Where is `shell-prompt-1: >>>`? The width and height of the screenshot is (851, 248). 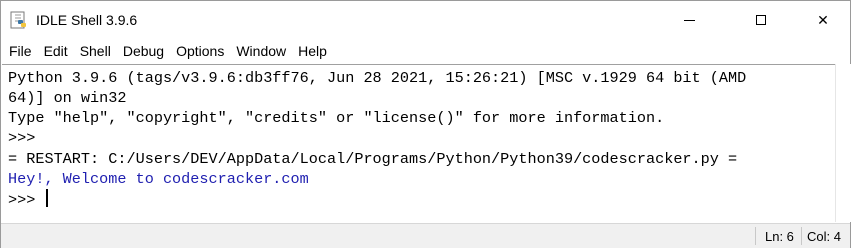 shell-prompt-1: >>> is located at coordinates (26, 138).